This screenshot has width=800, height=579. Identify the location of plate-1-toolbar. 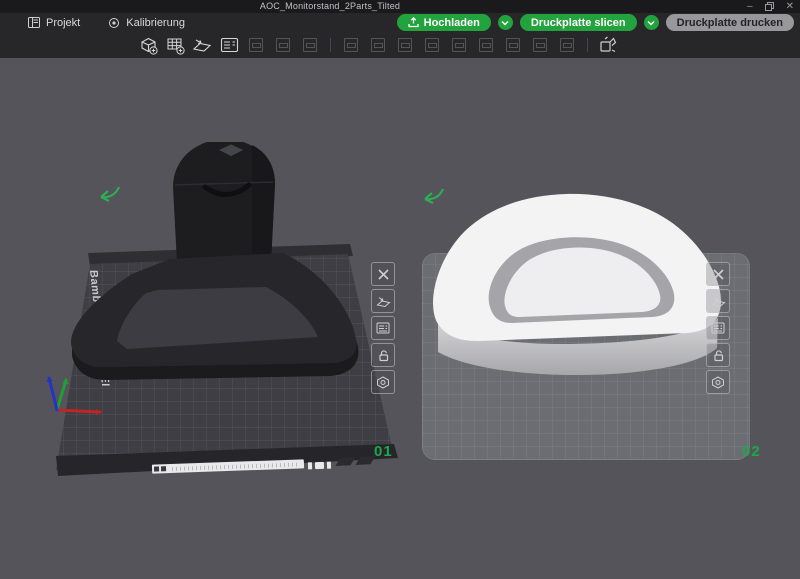
(383, 328).